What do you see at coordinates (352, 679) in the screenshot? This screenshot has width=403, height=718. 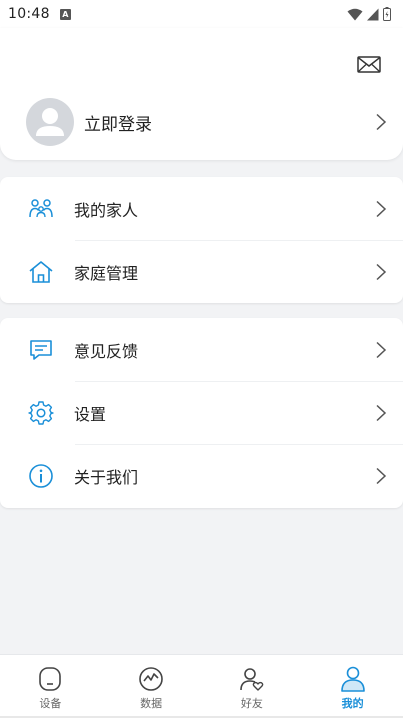 I see `profile-icon` at bounding box center [352, 679].